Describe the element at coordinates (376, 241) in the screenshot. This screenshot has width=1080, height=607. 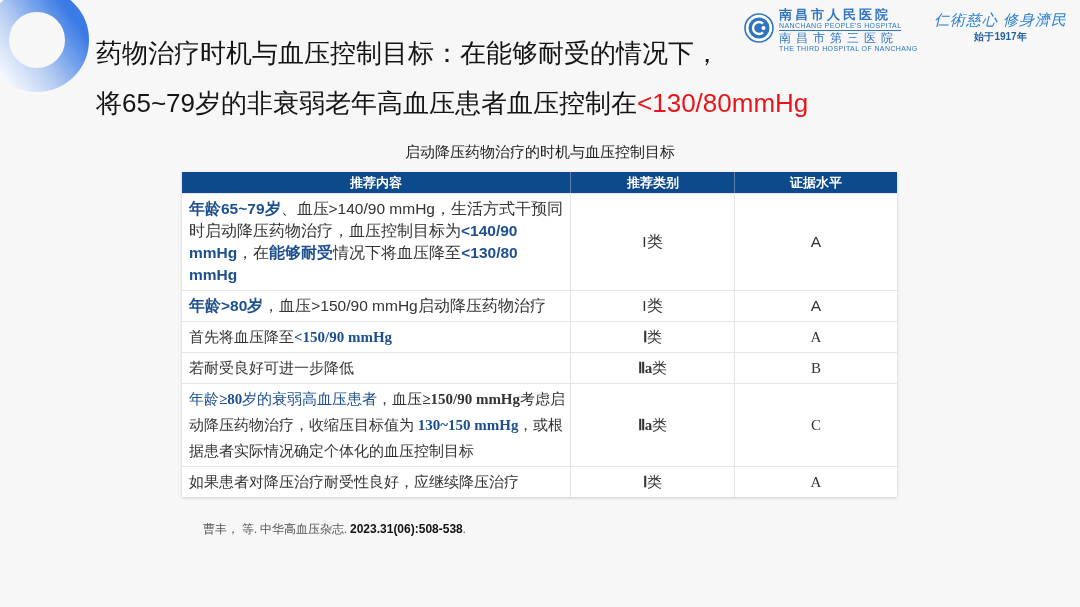
I see `table-cell: 年龄65~79岁、血压>140/90 mmHg，生活方式干预同时启动降压药物治疗，血压控制目标为<140/90 mmHg，在能够耐受情况下将血压降至<130/80 mmHg` at that location.